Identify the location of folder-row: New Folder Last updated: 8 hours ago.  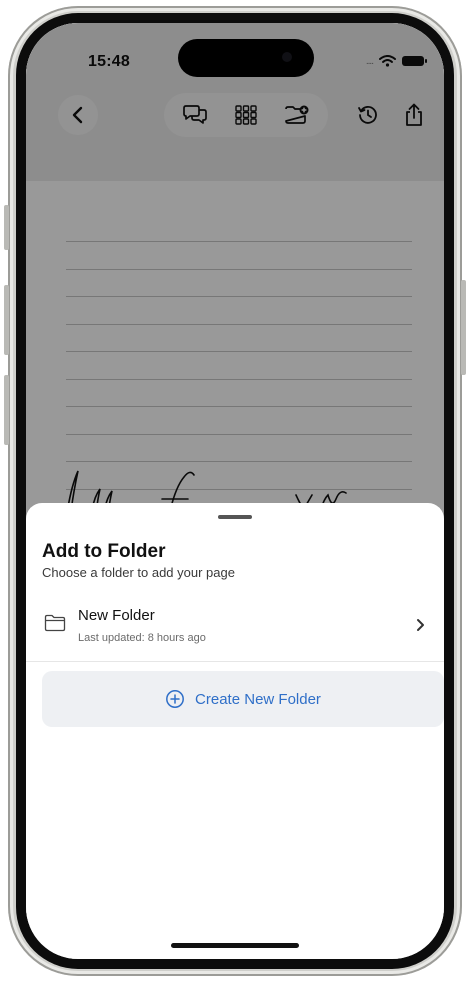
(235, 629).